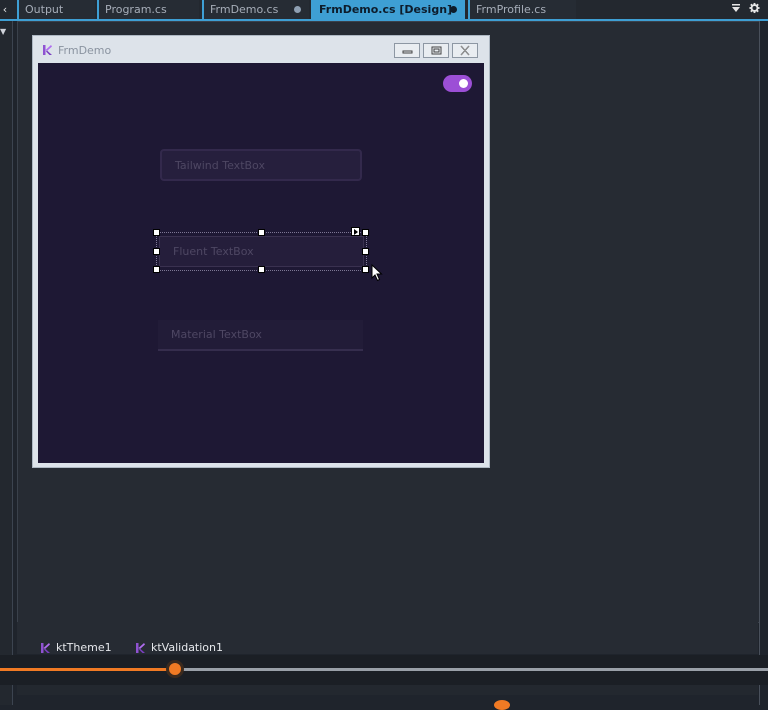 Image resolution: width=768 pixels, height=710 pixels. What do you see at coordinates (384, 670) in the screenshot?
I see `video-scrubber` at bounding box center [384, 670].